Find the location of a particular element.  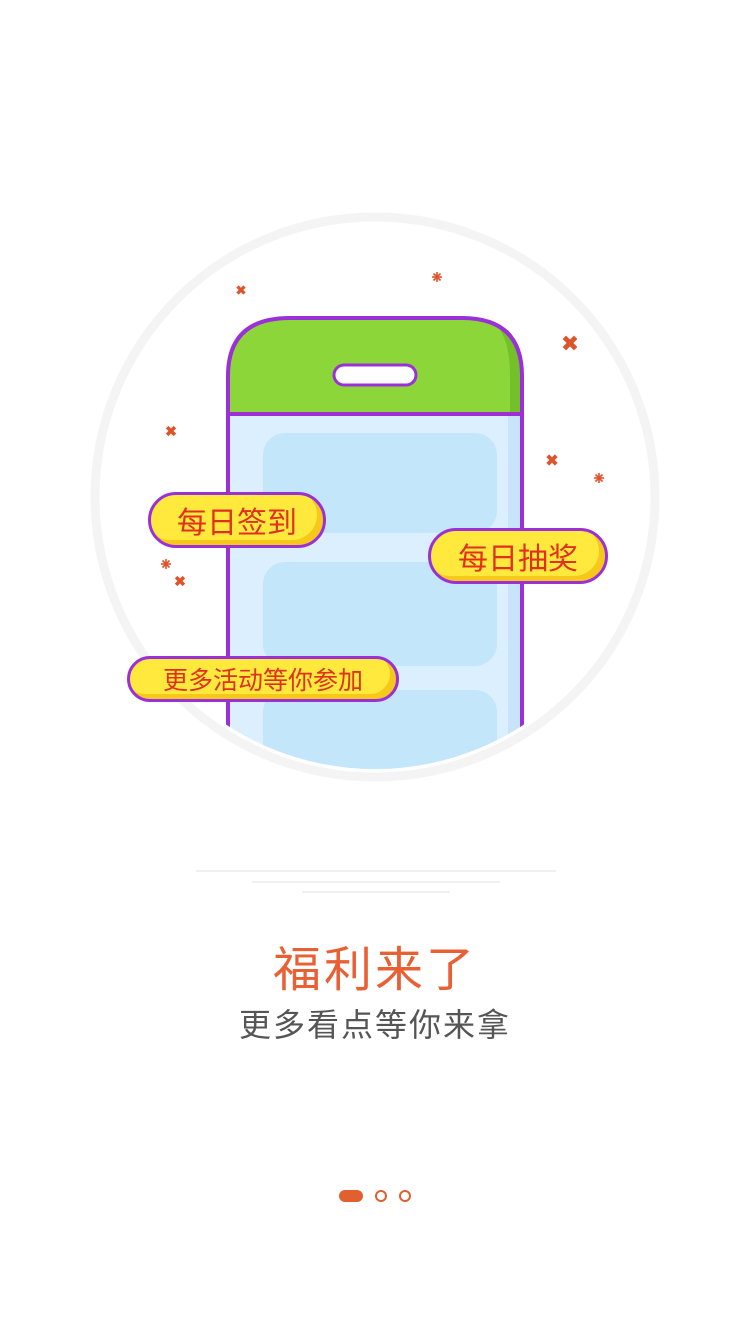

page-indicator is located at coordinates (375, 1196).